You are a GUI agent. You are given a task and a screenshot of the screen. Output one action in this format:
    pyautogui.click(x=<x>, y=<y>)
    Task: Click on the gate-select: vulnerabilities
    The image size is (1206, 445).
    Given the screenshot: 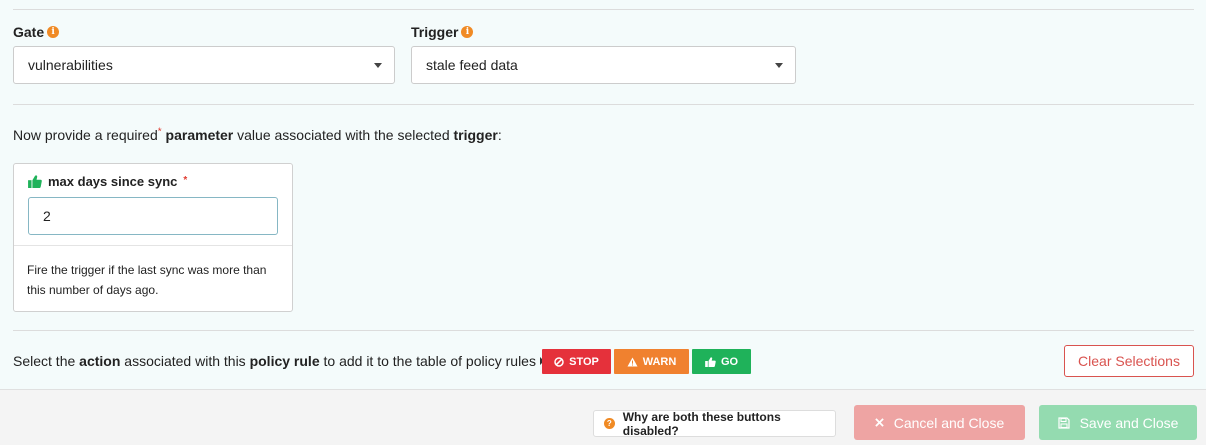 What is the action you would take?
    pyautogui.click(x=204, y=65)
    